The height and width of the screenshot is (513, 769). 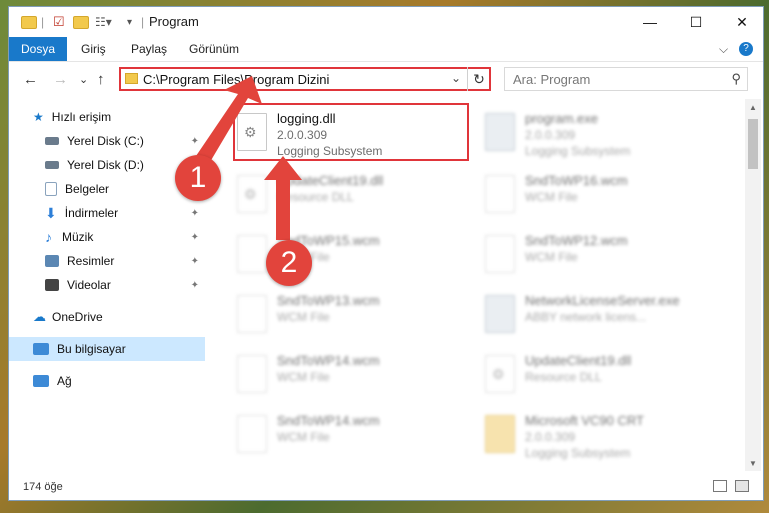 I want to click on vertical-scrollbar: ▲ ▼, so click(x=753, y=285).